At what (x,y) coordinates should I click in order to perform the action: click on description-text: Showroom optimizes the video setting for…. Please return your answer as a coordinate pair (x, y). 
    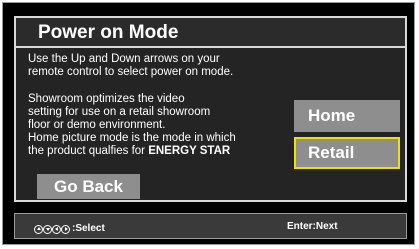
    Looking at the image, I should click on (132, 125).